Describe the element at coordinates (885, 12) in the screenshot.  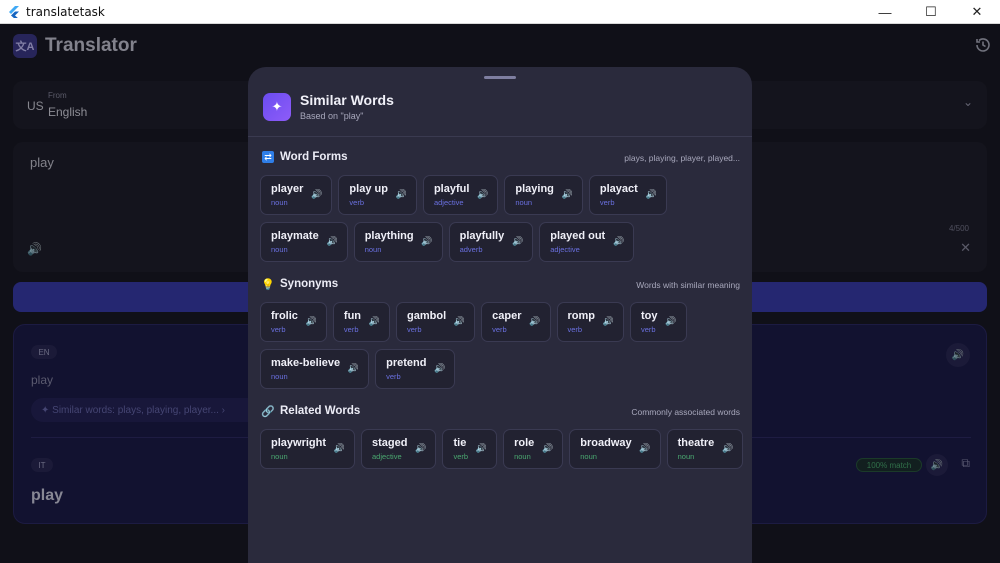
I see `minimize-button: —` at that location.